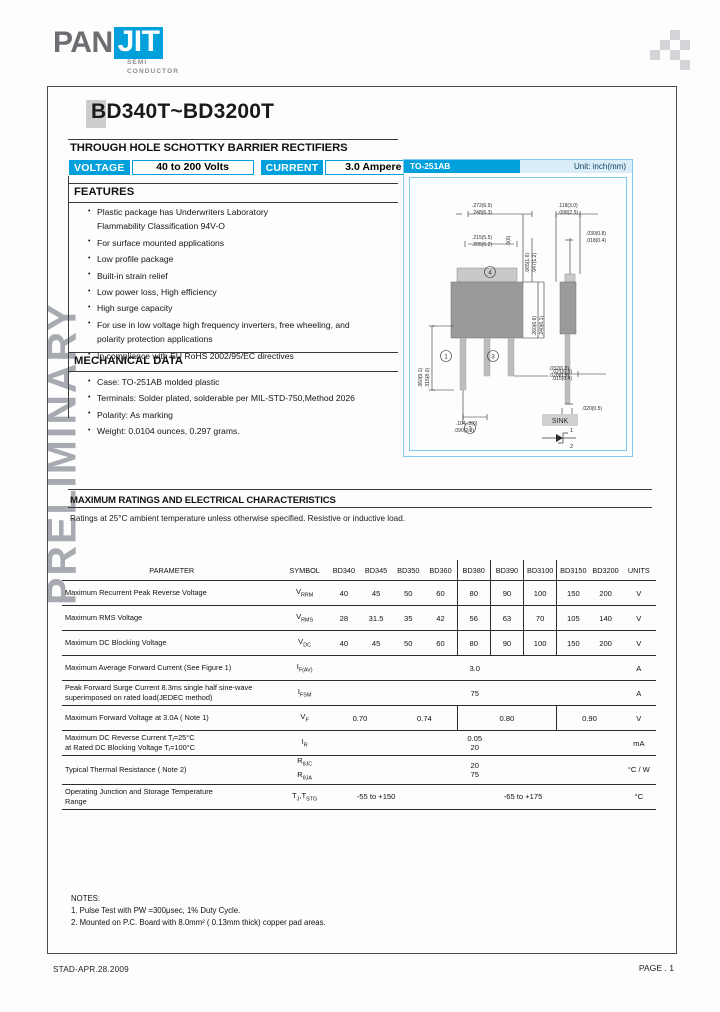 The width and height of the screenshot is (720, 1012). Describe the element at coordinates (192, 167) in the screenshot. I see `voltage-value: 40 to 200 Volts` at that location.